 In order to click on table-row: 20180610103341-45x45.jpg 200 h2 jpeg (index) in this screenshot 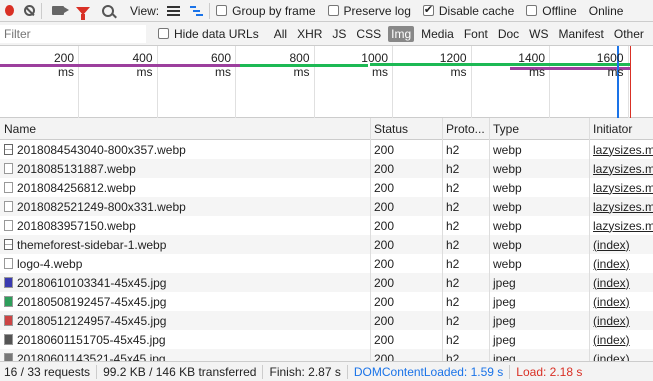, I will do `click(326, 282)`.